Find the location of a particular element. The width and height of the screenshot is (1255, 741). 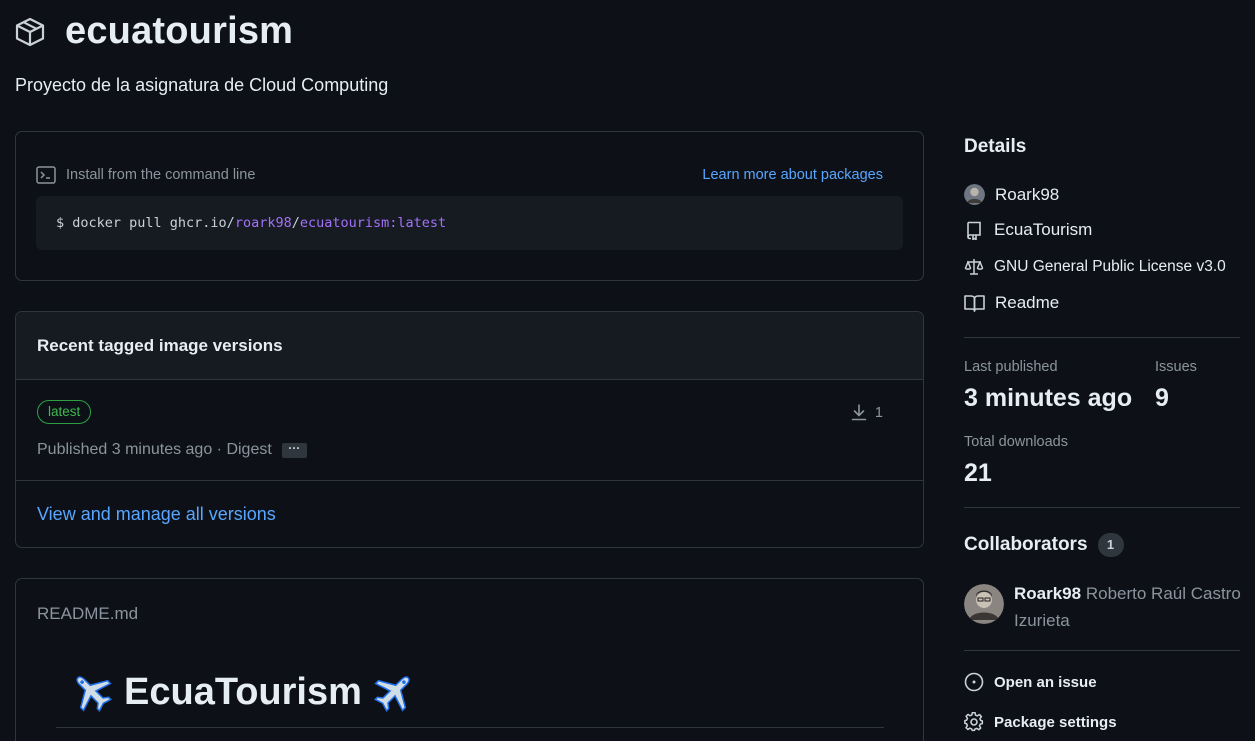

detail-license: GNU General Public License v3.0 is located at coordinates (1095, 267).